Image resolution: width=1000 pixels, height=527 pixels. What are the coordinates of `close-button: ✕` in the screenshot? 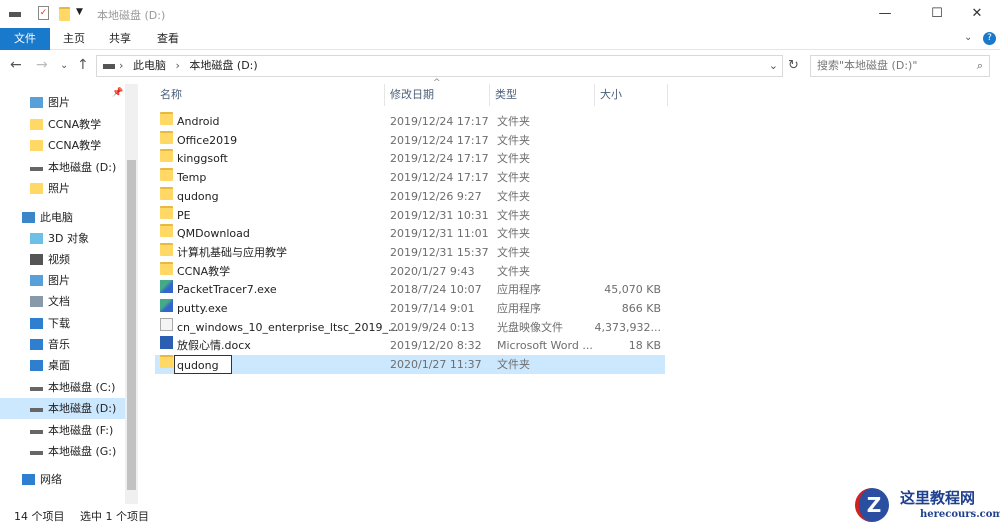 It's located at (977, 14).